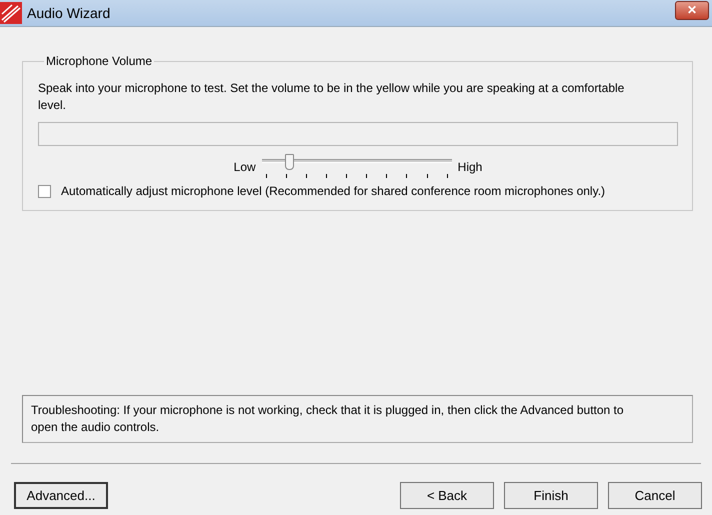 This screenshot has height=515, width=712. I want to click on checkbox-label: Automatically adjust microphone level (Recommended for shared conference room microphones only.), so click(333, 191).